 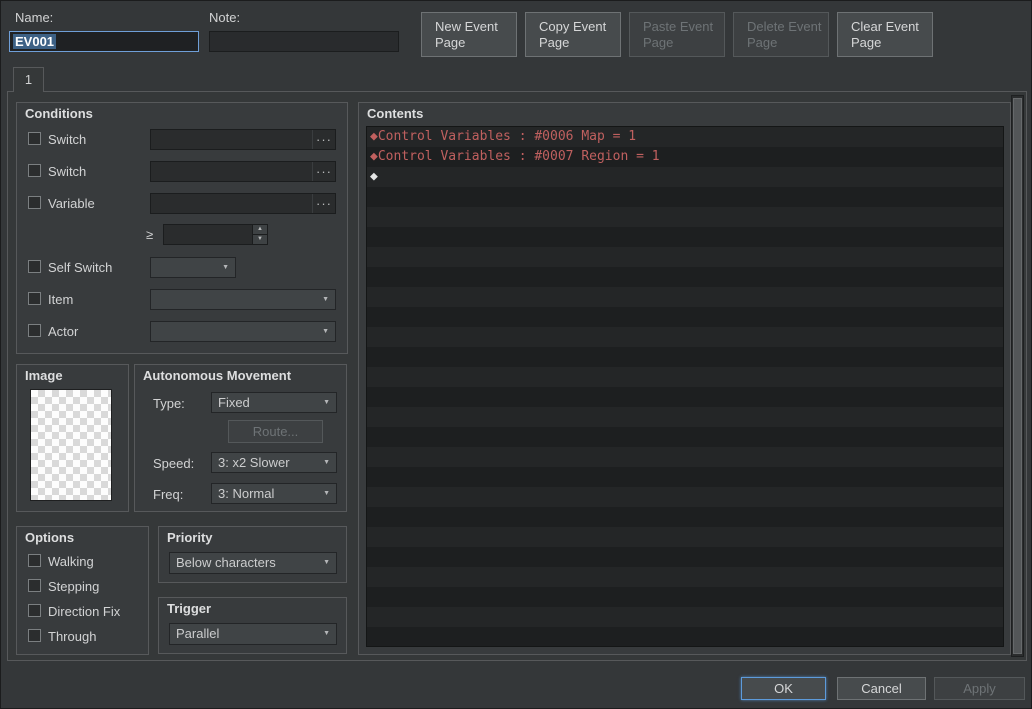 I want to click on through-label: Through, so click(x=72, y=636).